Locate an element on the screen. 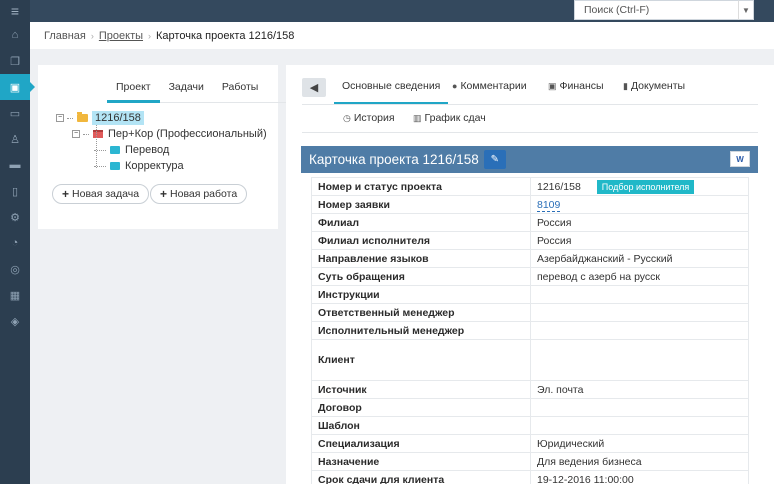  left-tabs: Проект Задачи Работы is located at coordinates (204, 89).